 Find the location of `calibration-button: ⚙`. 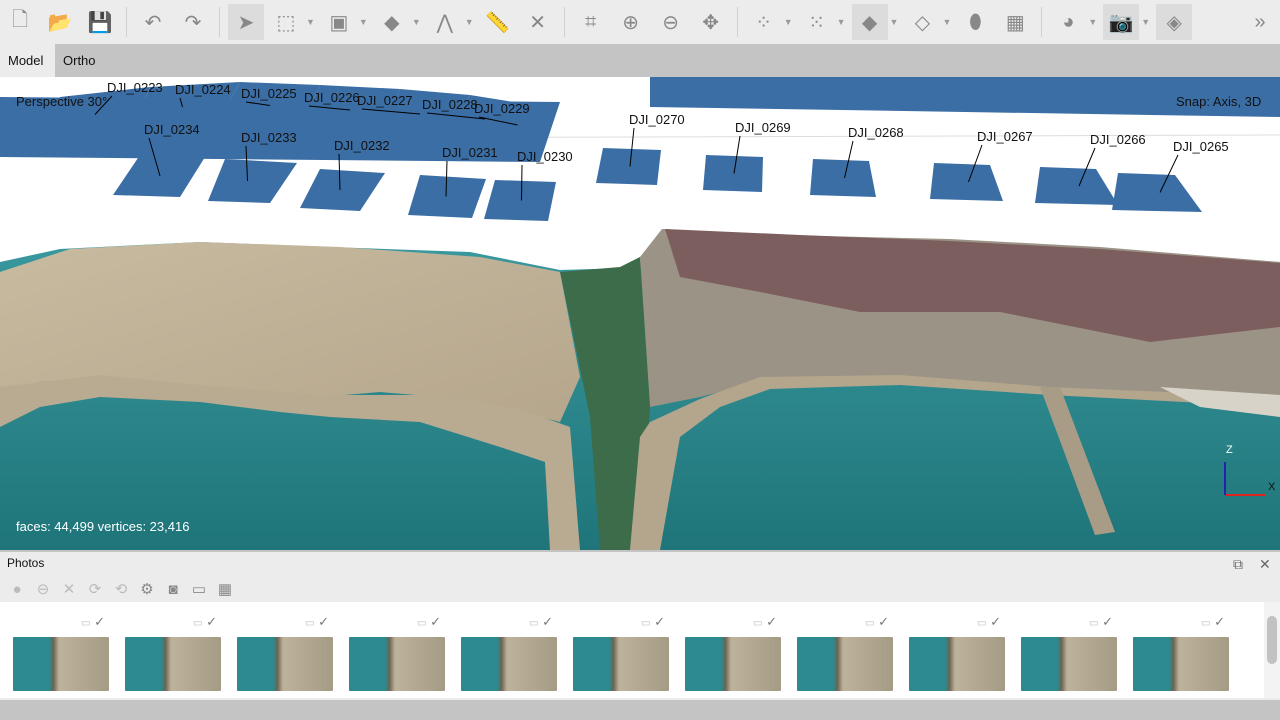

calibration-button: ⚙ is located at coordinates (147, 589).